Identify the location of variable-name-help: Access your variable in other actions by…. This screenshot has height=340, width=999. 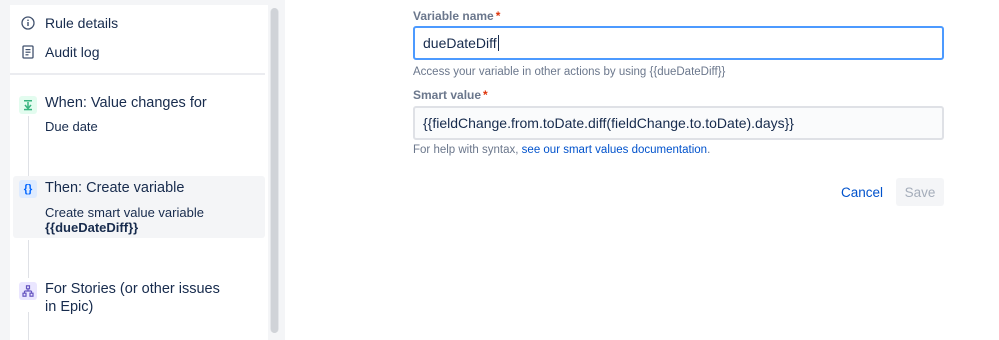
(569, 72).